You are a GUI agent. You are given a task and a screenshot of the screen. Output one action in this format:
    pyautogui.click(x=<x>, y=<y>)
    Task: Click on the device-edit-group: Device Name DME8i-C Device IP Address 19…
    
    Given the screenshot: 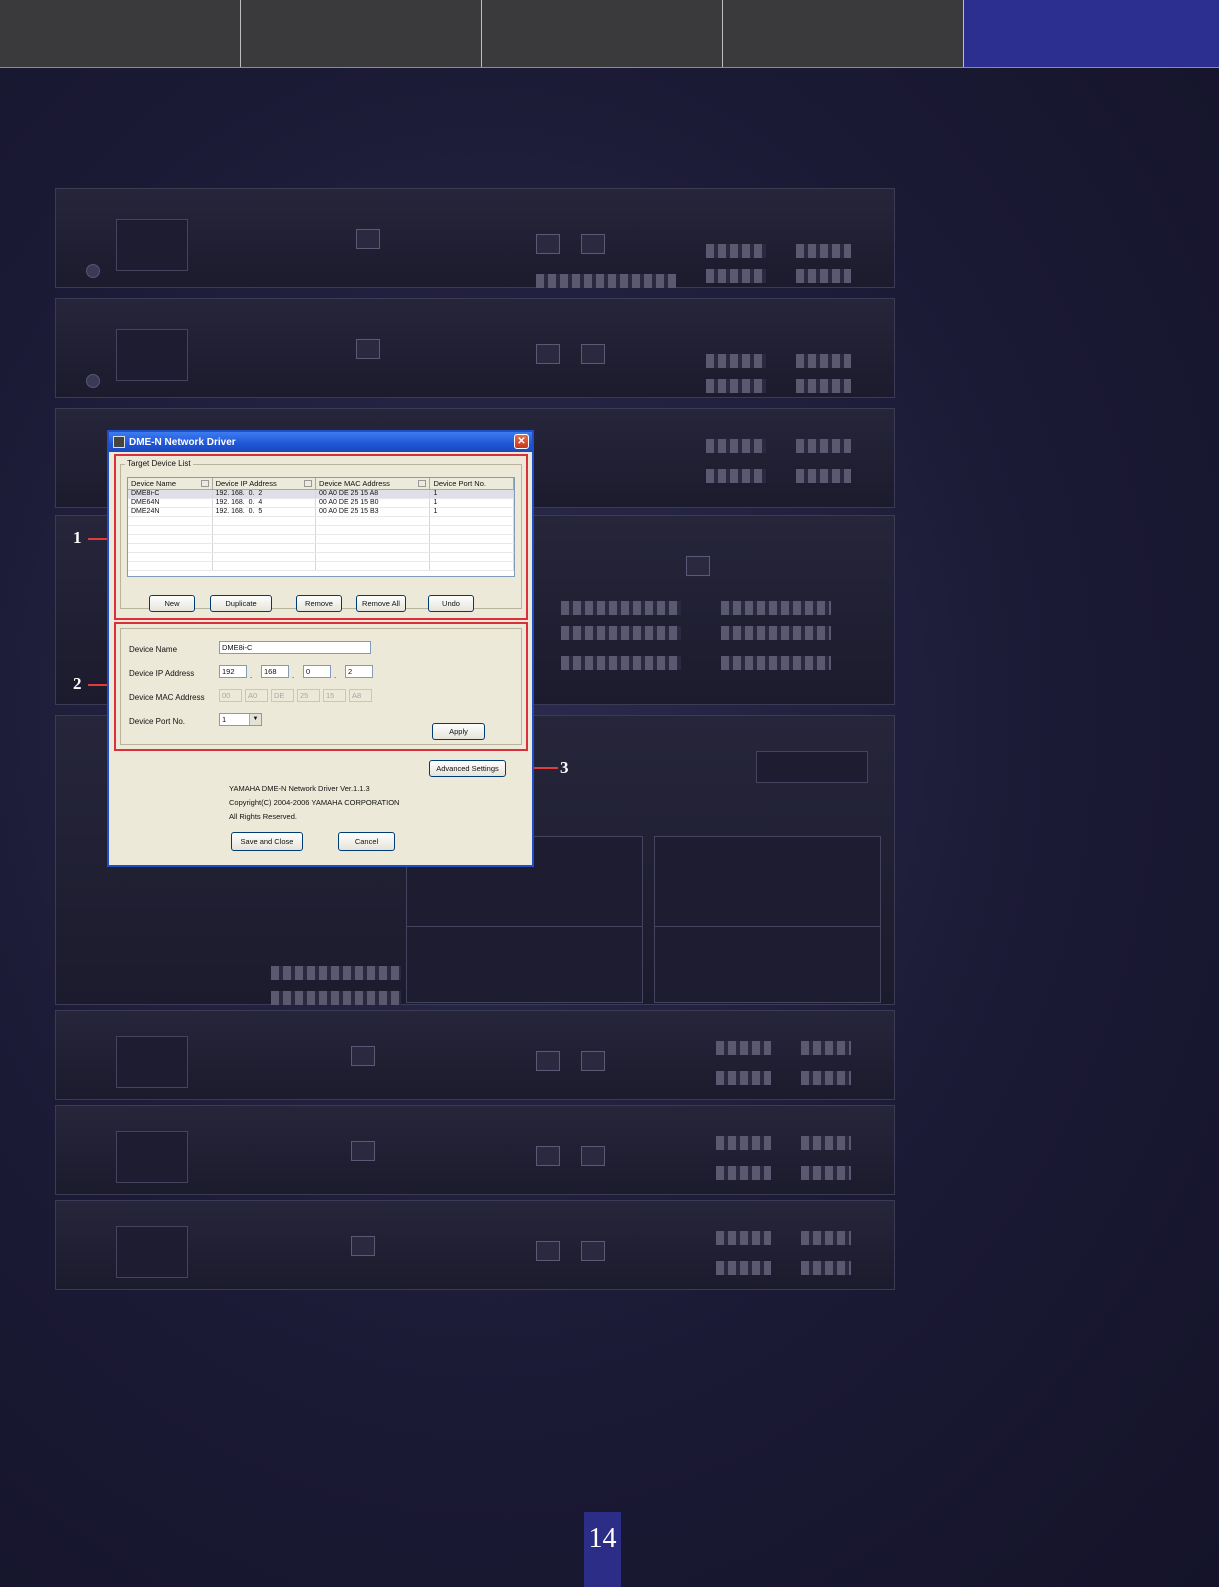 What is the action you would take?
    pyautogui.click(x=321, y=686)
    